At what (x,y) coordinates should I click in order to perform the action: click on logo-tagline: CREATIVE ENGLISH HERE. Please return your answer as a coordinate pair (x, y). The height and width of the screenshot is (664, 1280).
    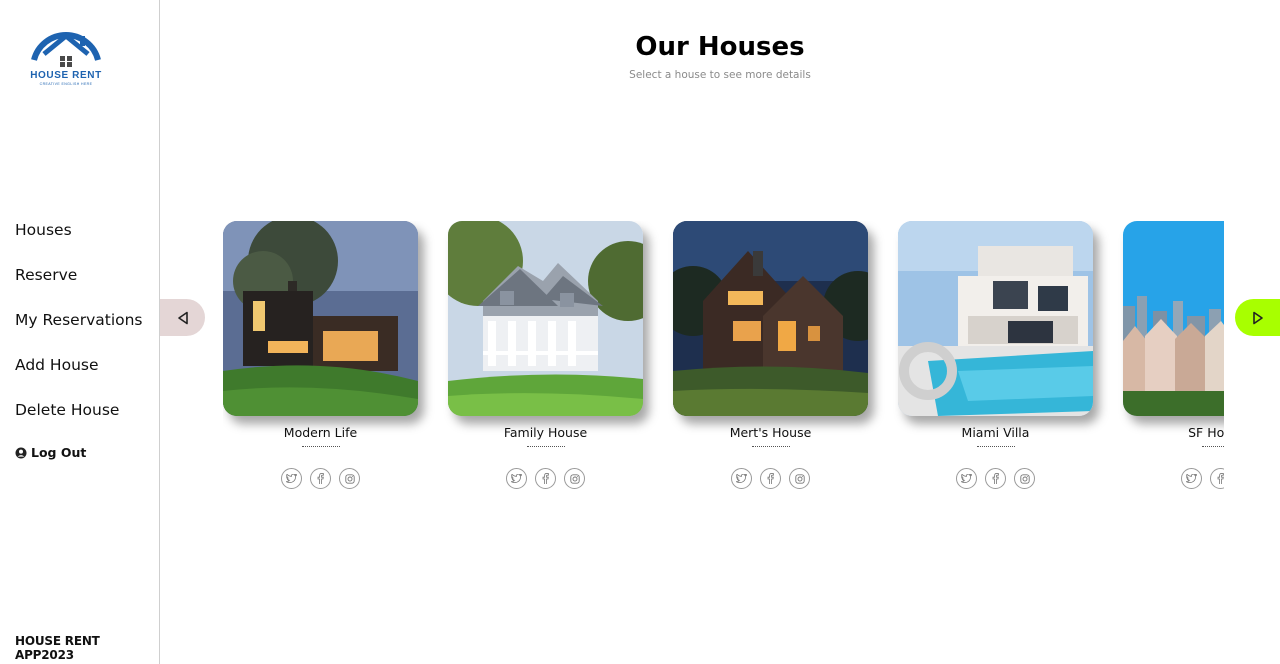
    Looking at the image, I should click on (66, 84).